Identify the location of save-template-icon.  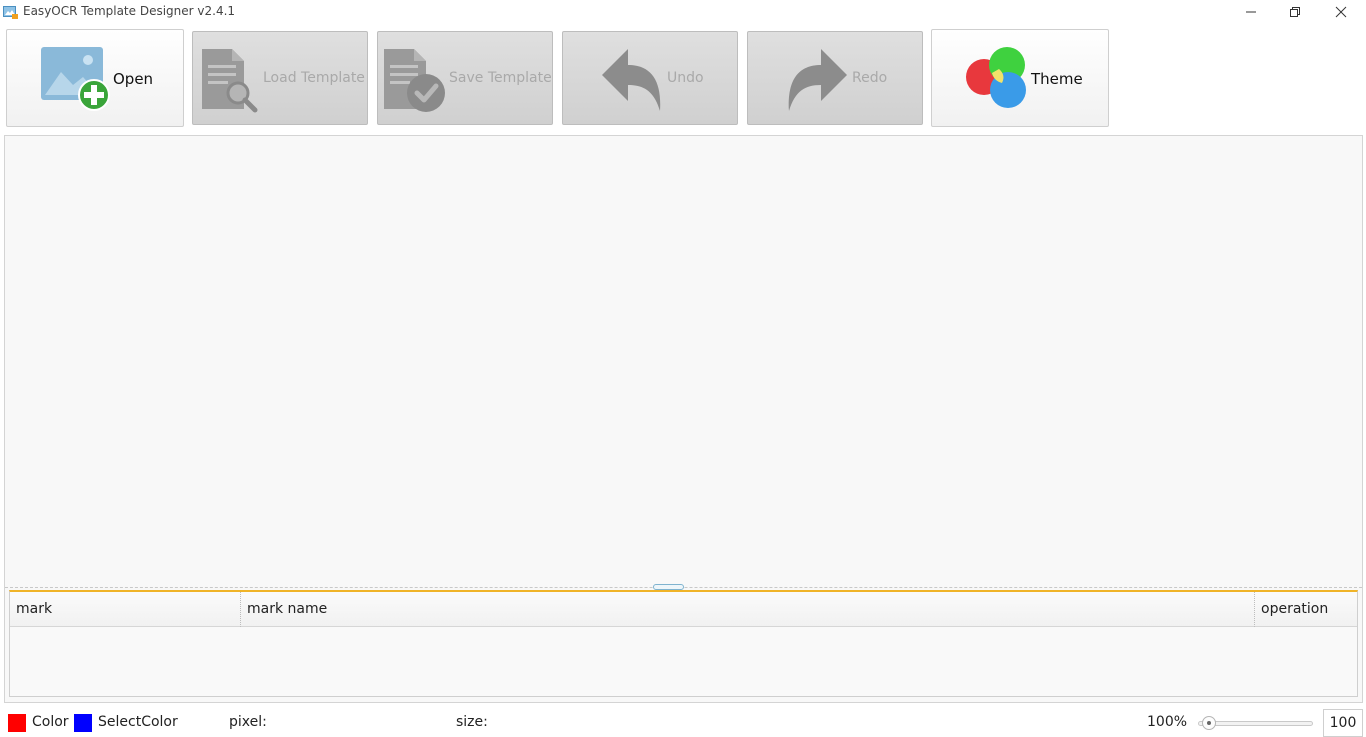
(415, 82).